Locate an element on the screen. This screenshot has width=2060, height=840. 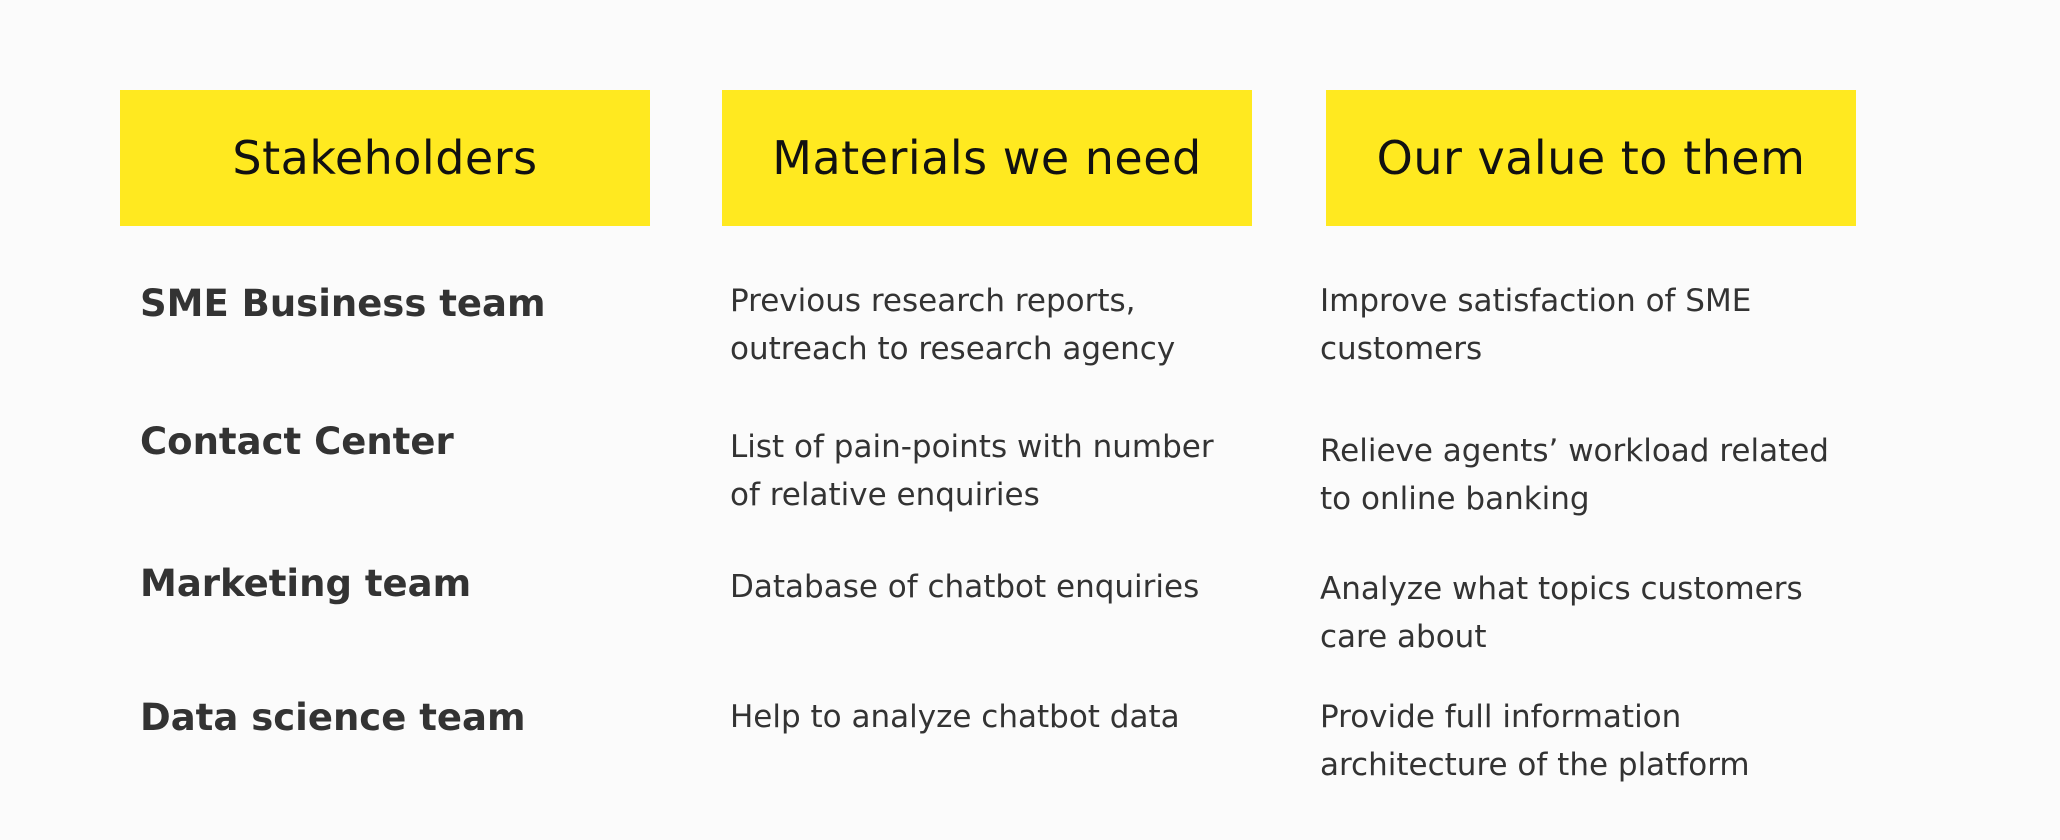
value-marketing: Analyze what topics customers care about is located at coordinates (1561, 613).